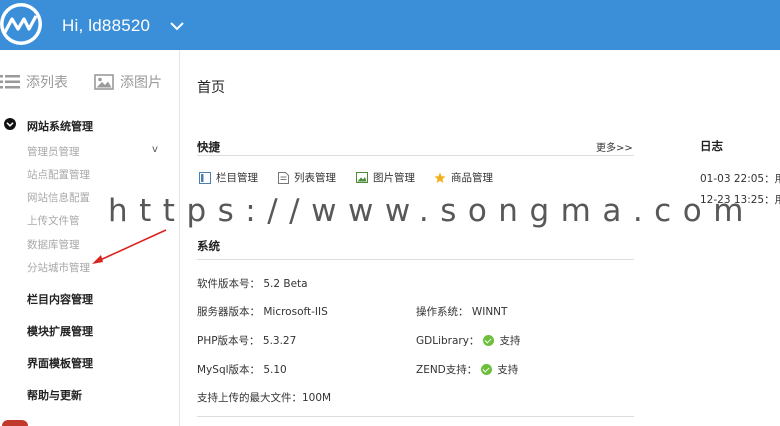 This screenshot has height=426, width=780. What do you see at coordinates (508, 370) in the screenshot?
I see `zend-status: 支持` at bounding box center [508, 370].